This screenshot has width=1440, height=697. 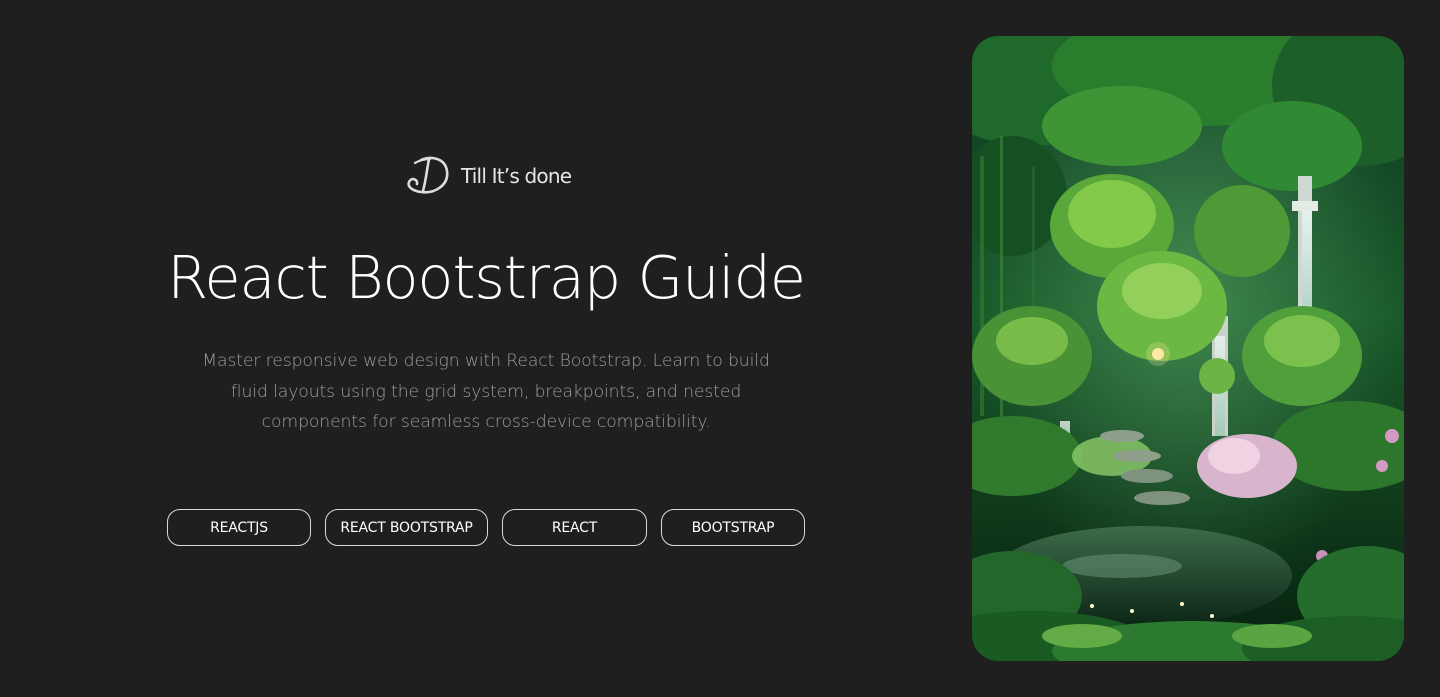 I want to click on tag-list: REACTJS REACT BOOTSTRAP REACT BOOTSTRAP, so click(x=486, y=527).